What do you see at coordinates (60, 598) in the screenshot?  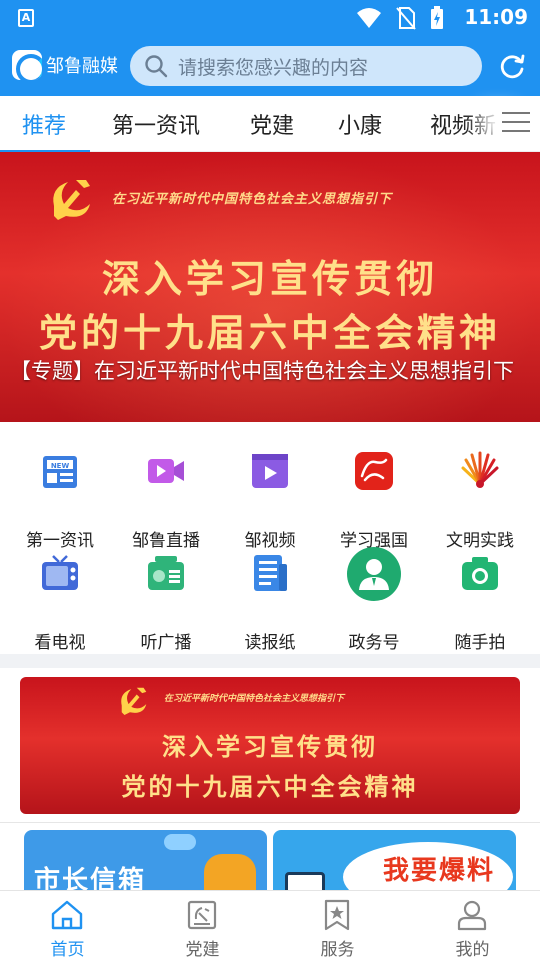 I see `grid-item-tv: 看电视` at bounding box center [60, 598].